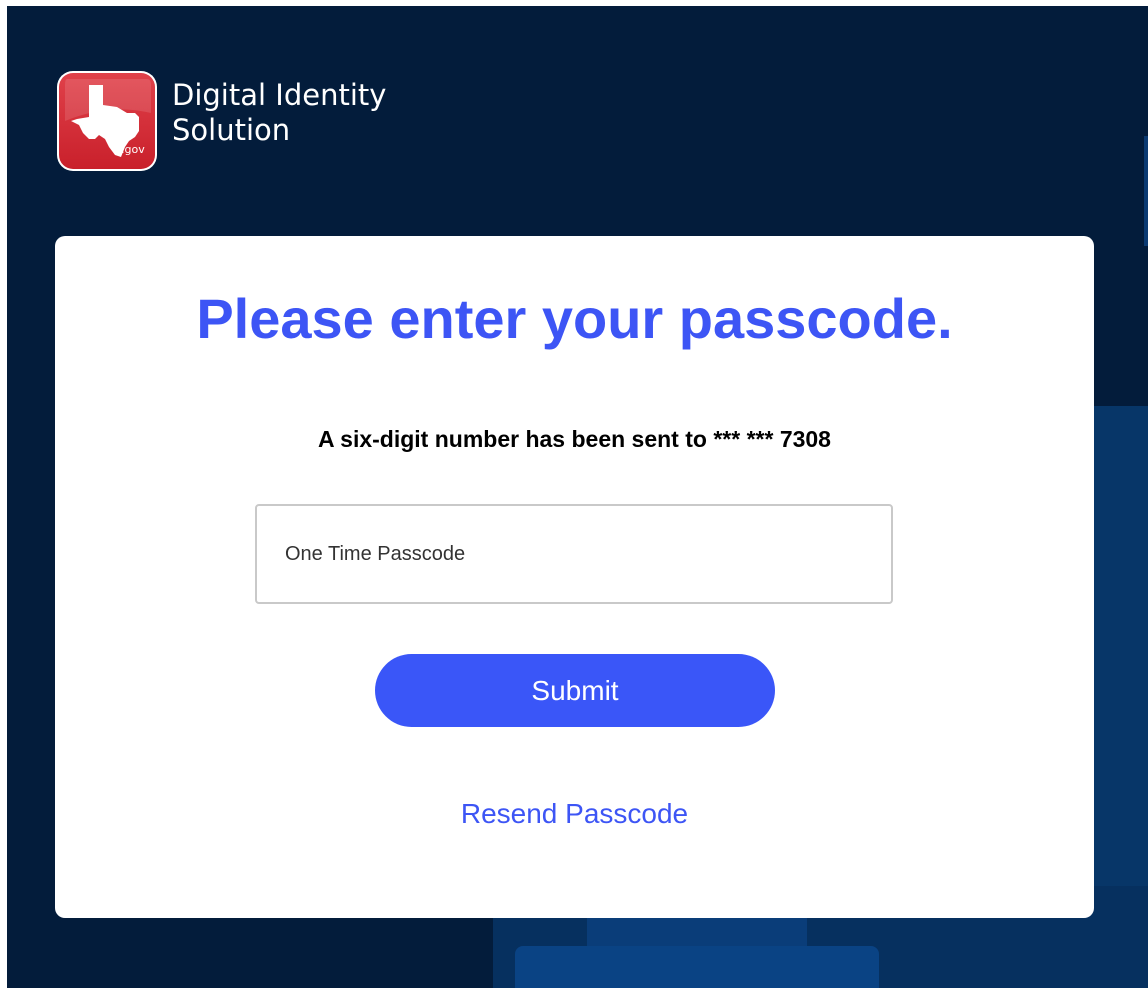 The width and height of the screenshot is (1148, 988). I want to click on submit-button: Submit, so click(575, 690).